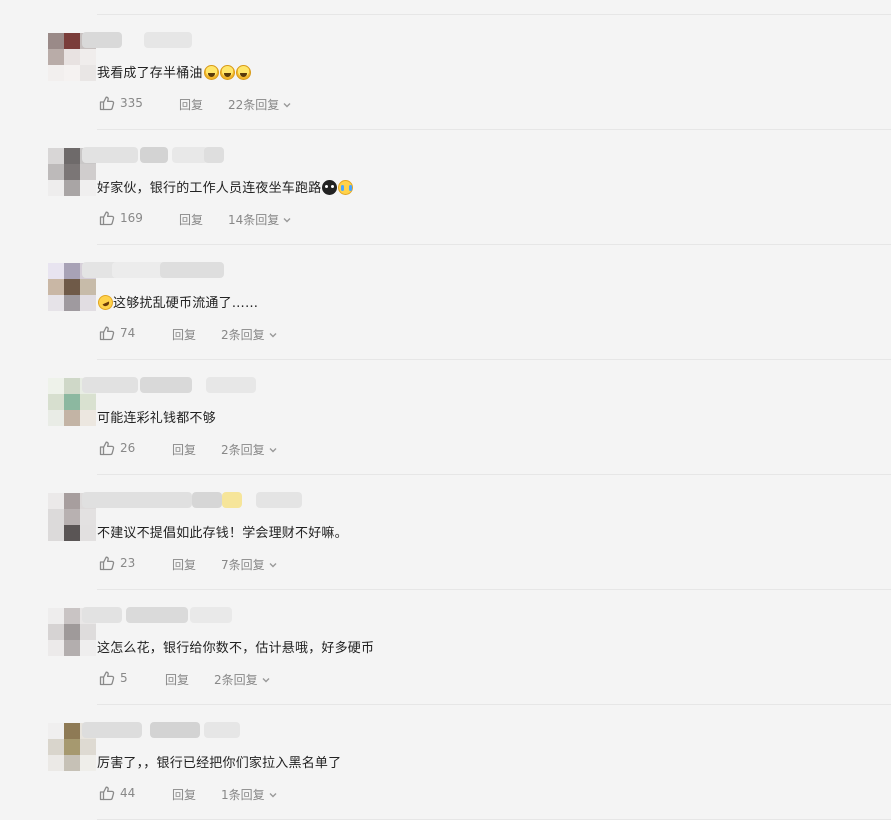  I want to click on comment-text: 厉害了，，银行已经把你们家拉入黑名单了, so click(219, 761).